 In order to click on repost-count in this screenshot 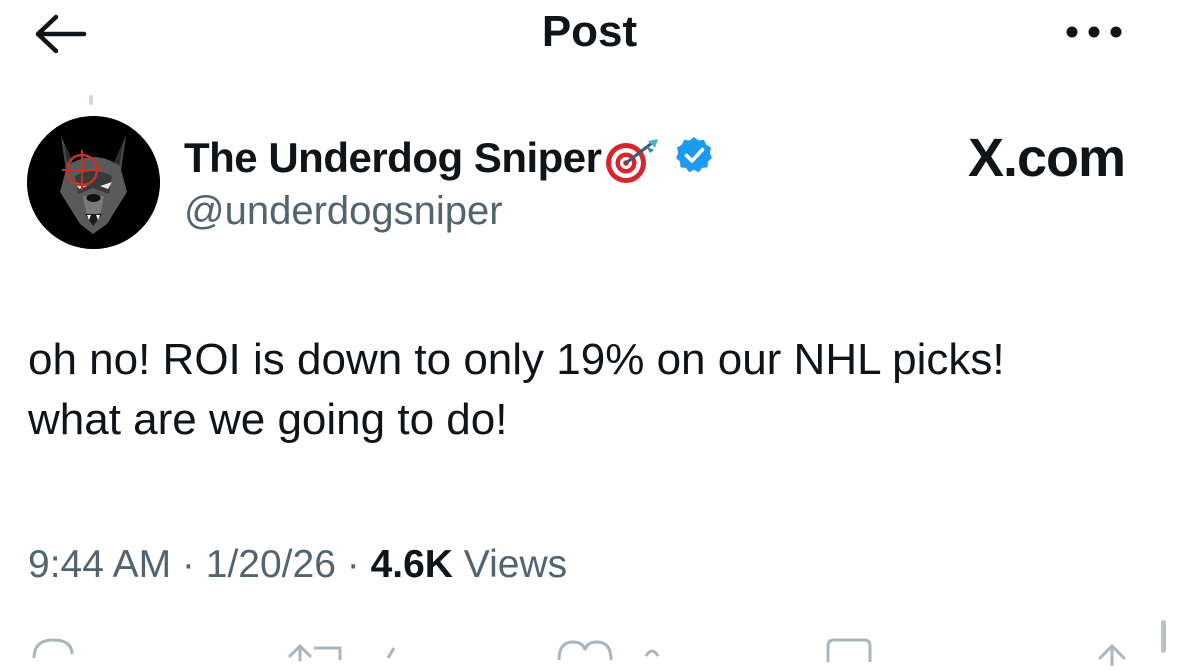, I will do `click(392, 651)`.